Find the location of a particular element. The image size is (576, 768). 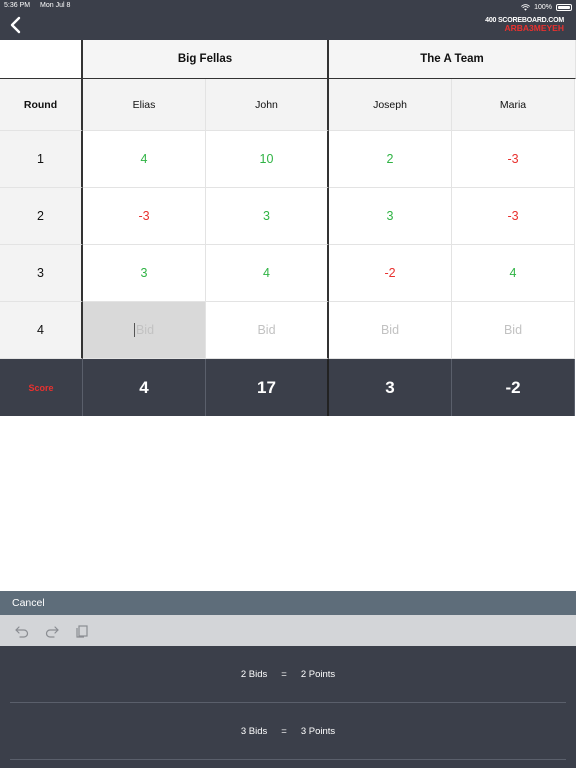

round-number: 4 is located at coordinates (41, 330).